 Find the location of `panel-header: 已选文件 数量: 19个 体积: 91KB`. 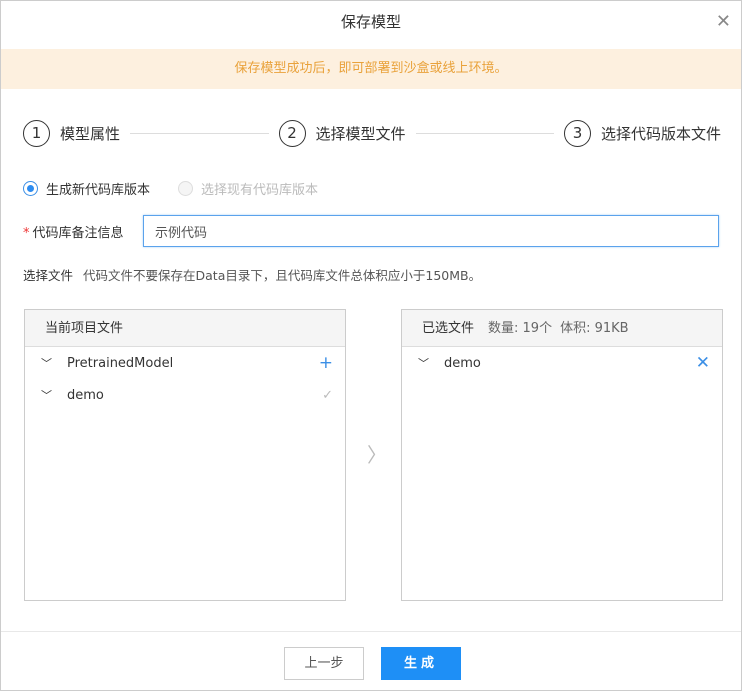

panel-header: 已选文件 数量: 19个 体积: 91KB is located at coordinates (562, 328).